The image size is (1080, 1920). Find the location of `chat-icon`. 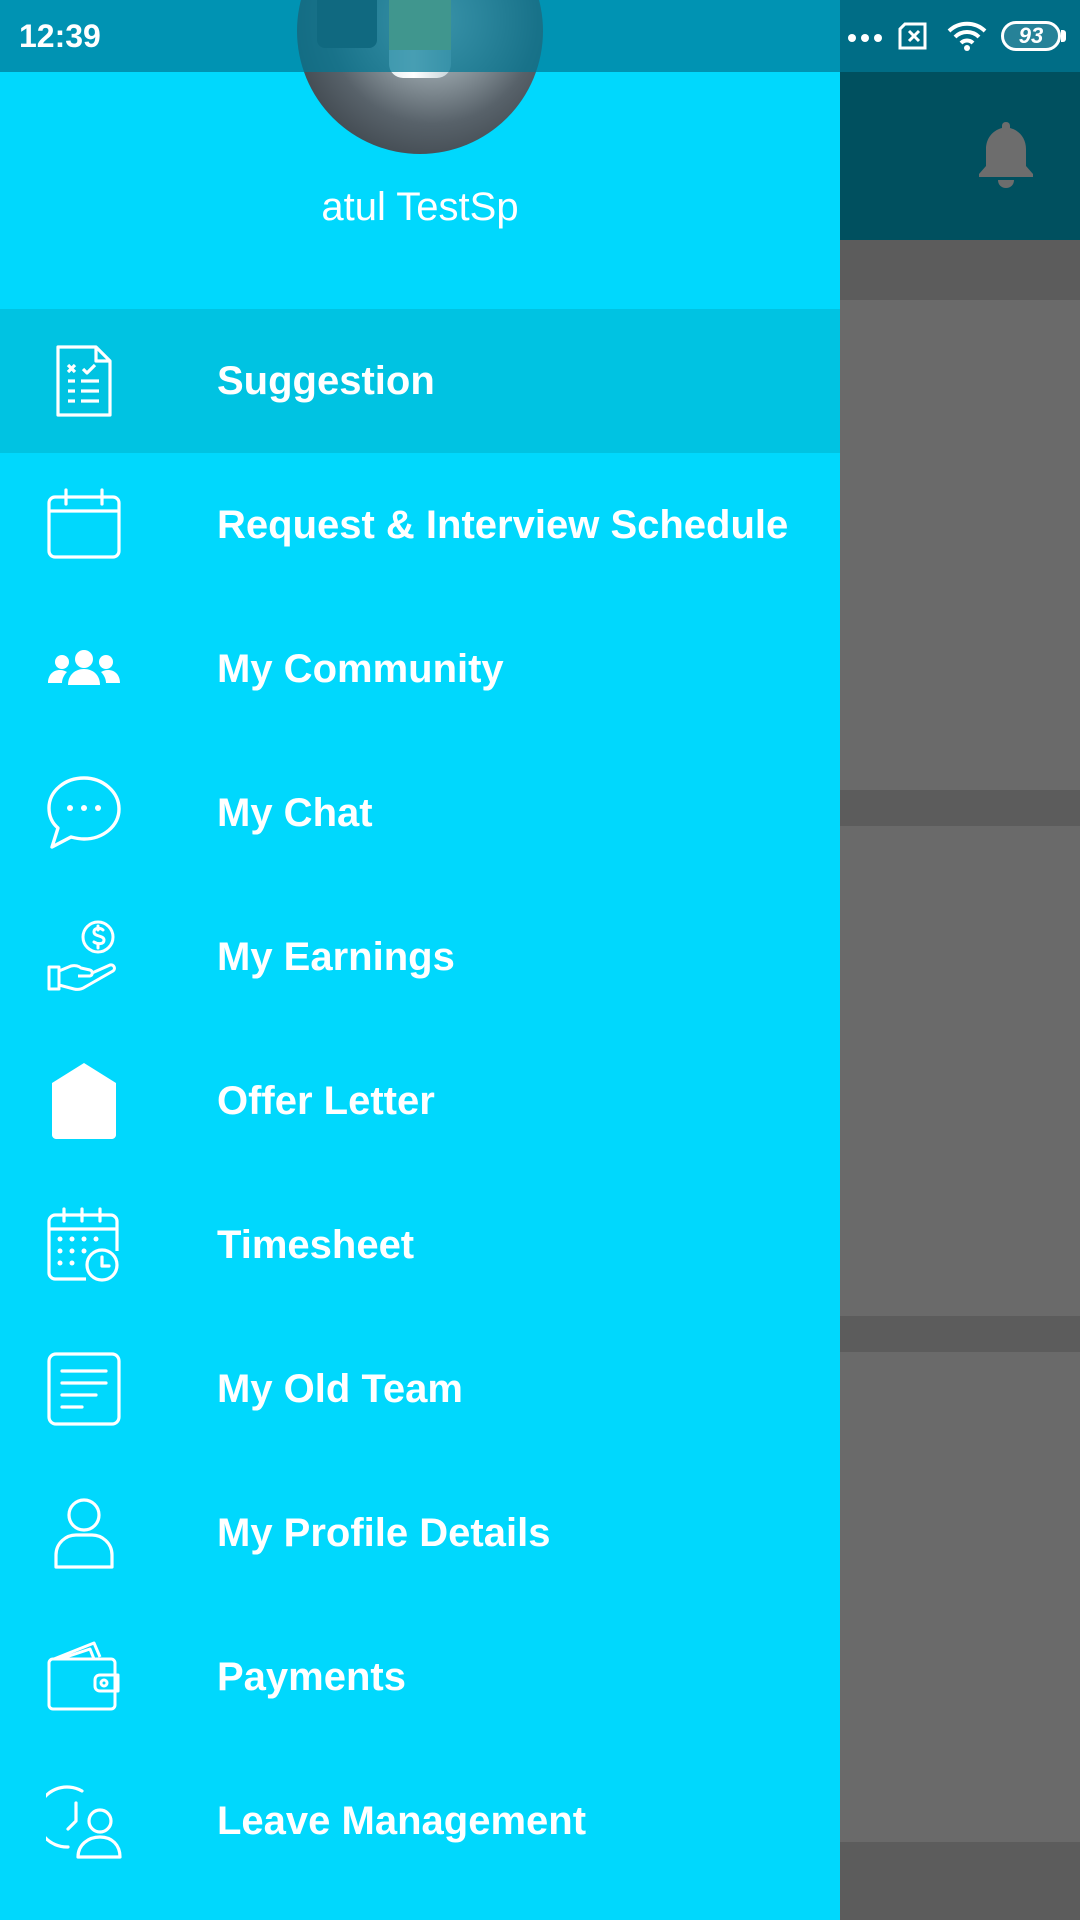

chat-icon is located at coordinates (84, 813).